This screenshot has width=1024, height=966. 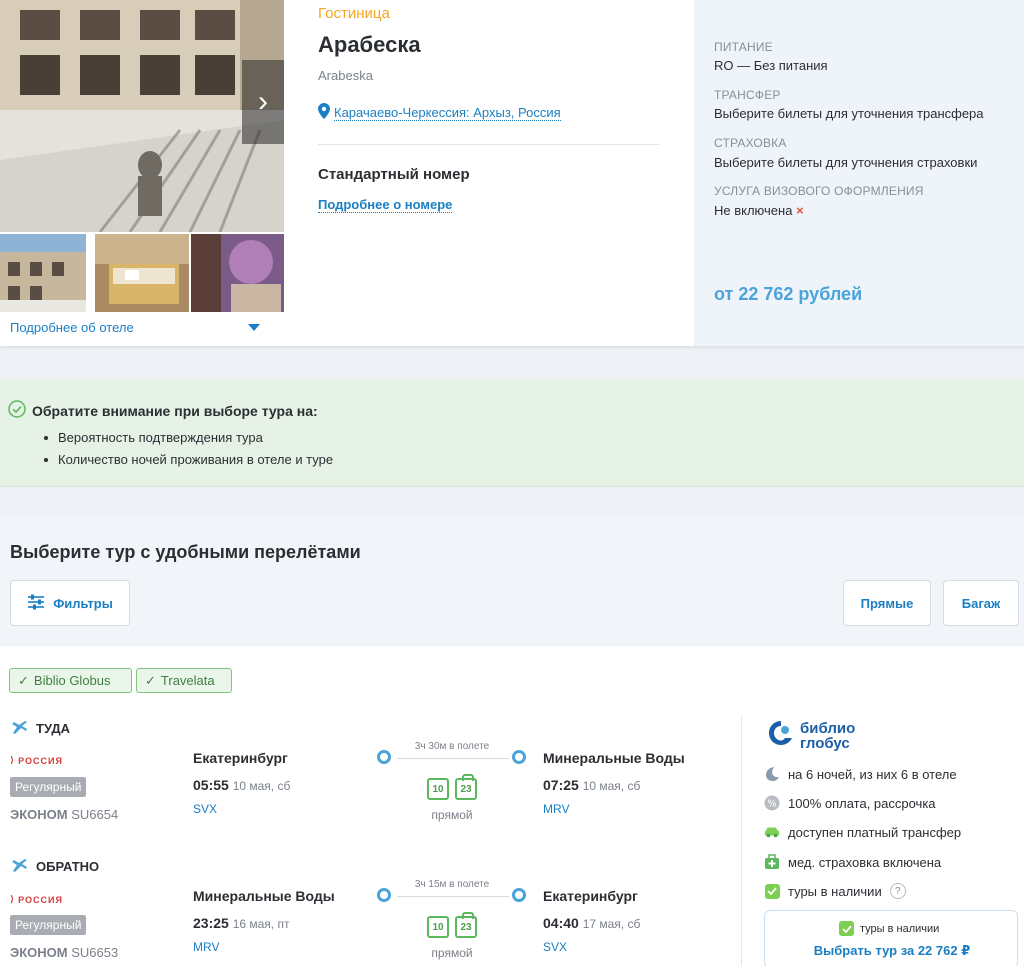 What do you see at coordinates (875, 832) in the screenshot?
I see `transfer-text: доступен платный трансфер` at bounding box center [875, 832].